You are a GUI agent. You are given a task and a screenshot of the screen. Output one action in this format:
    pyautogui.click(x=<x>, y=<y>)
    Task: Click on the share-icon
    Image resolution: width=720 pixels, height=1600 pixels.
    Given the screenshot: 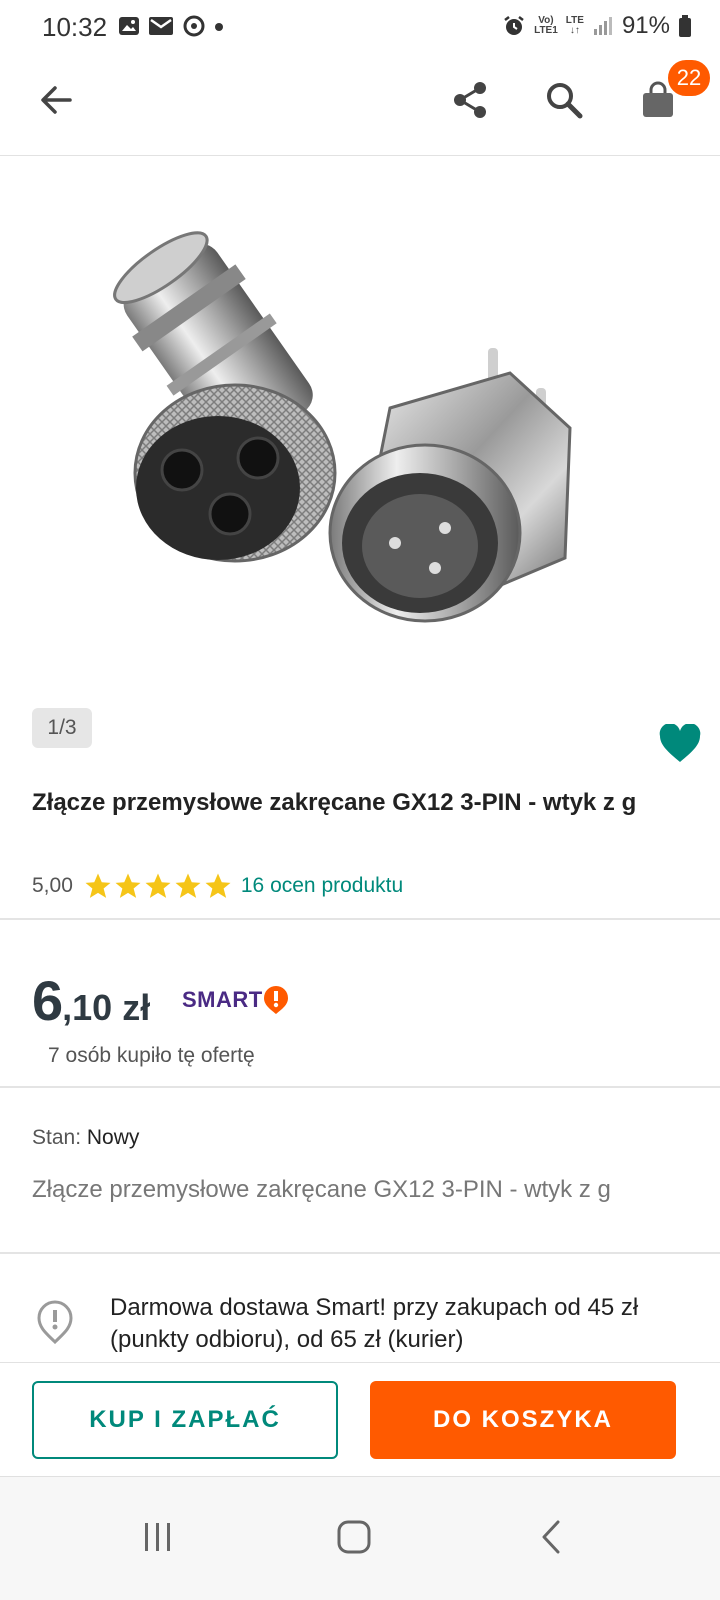 What is the action you would take?
    pyautogui.click(x=470, y=100)
    